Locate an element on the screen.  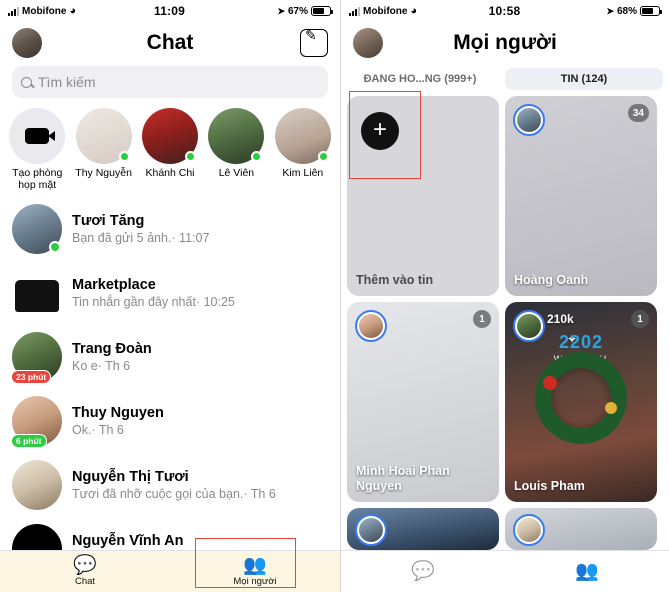
card-label: Hoàng Oanh is located at coordinates (551, 280).